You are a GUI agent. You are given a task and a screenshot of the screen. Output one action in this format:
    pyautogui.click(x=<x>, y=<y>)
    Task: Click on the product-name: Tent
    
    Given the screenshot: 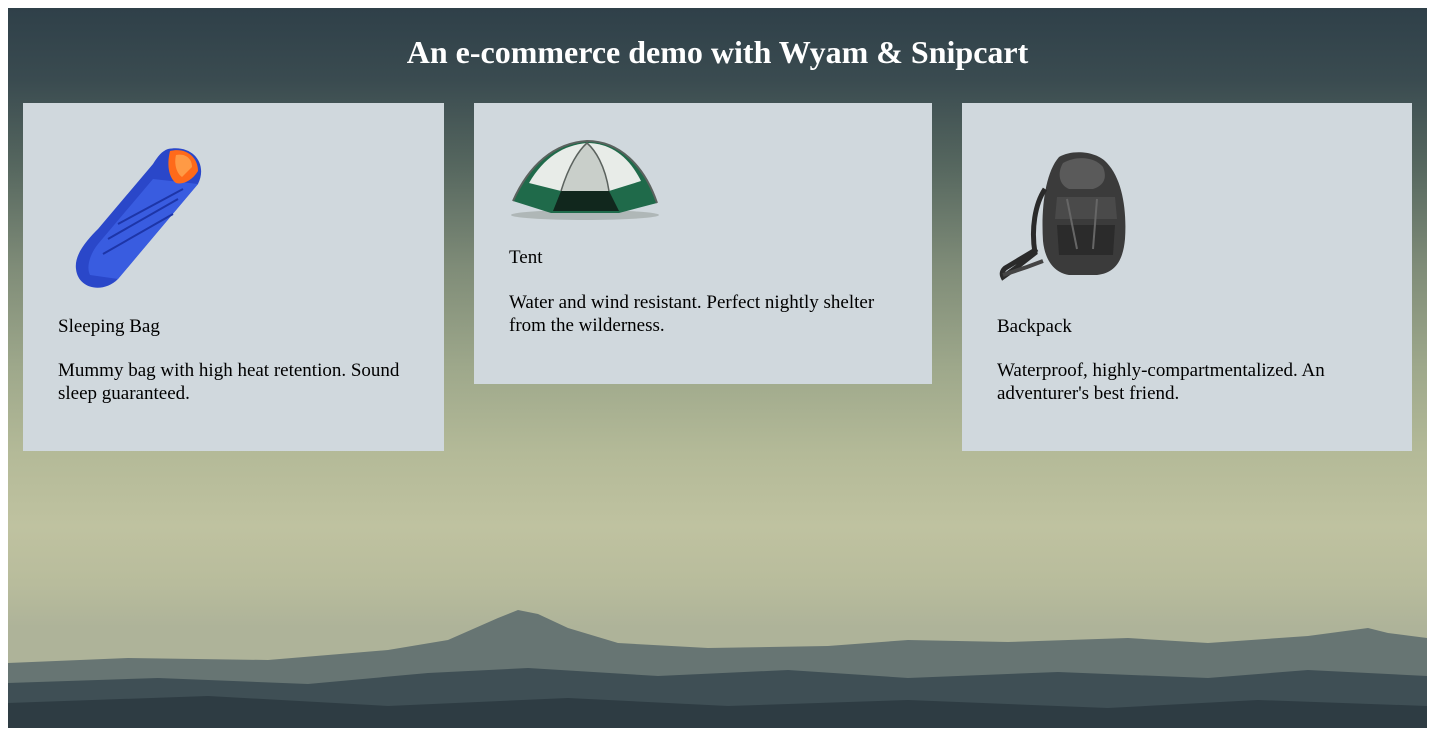 What is the action you would take?
    pyautogui.click(x=526, y=257)
    